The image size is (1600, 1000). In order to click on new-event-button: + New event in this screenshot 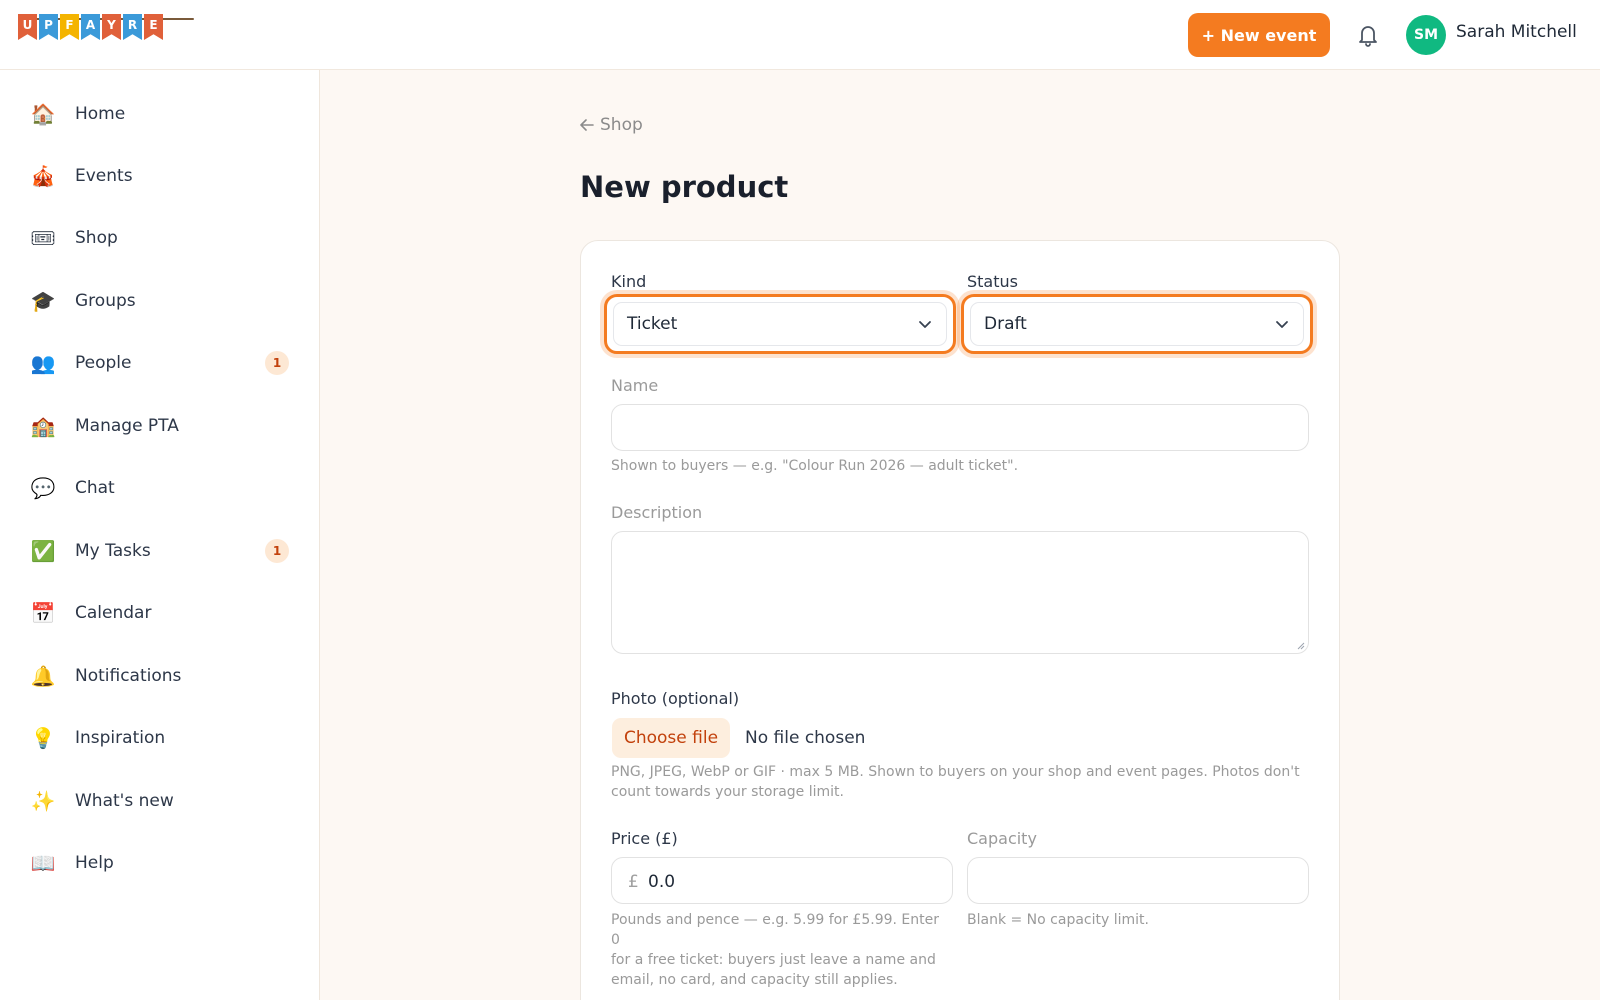, I will do `click(1259, 35)`.